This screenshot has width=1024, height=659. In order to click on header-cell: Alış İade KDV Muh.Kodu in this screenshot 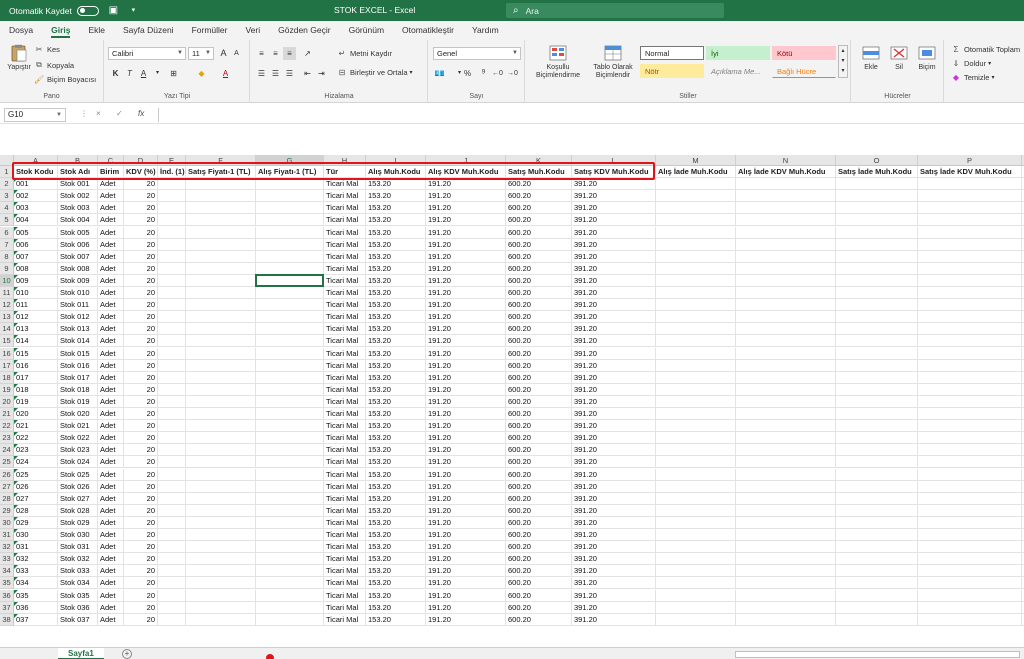, I will do `click(786, 172)`.